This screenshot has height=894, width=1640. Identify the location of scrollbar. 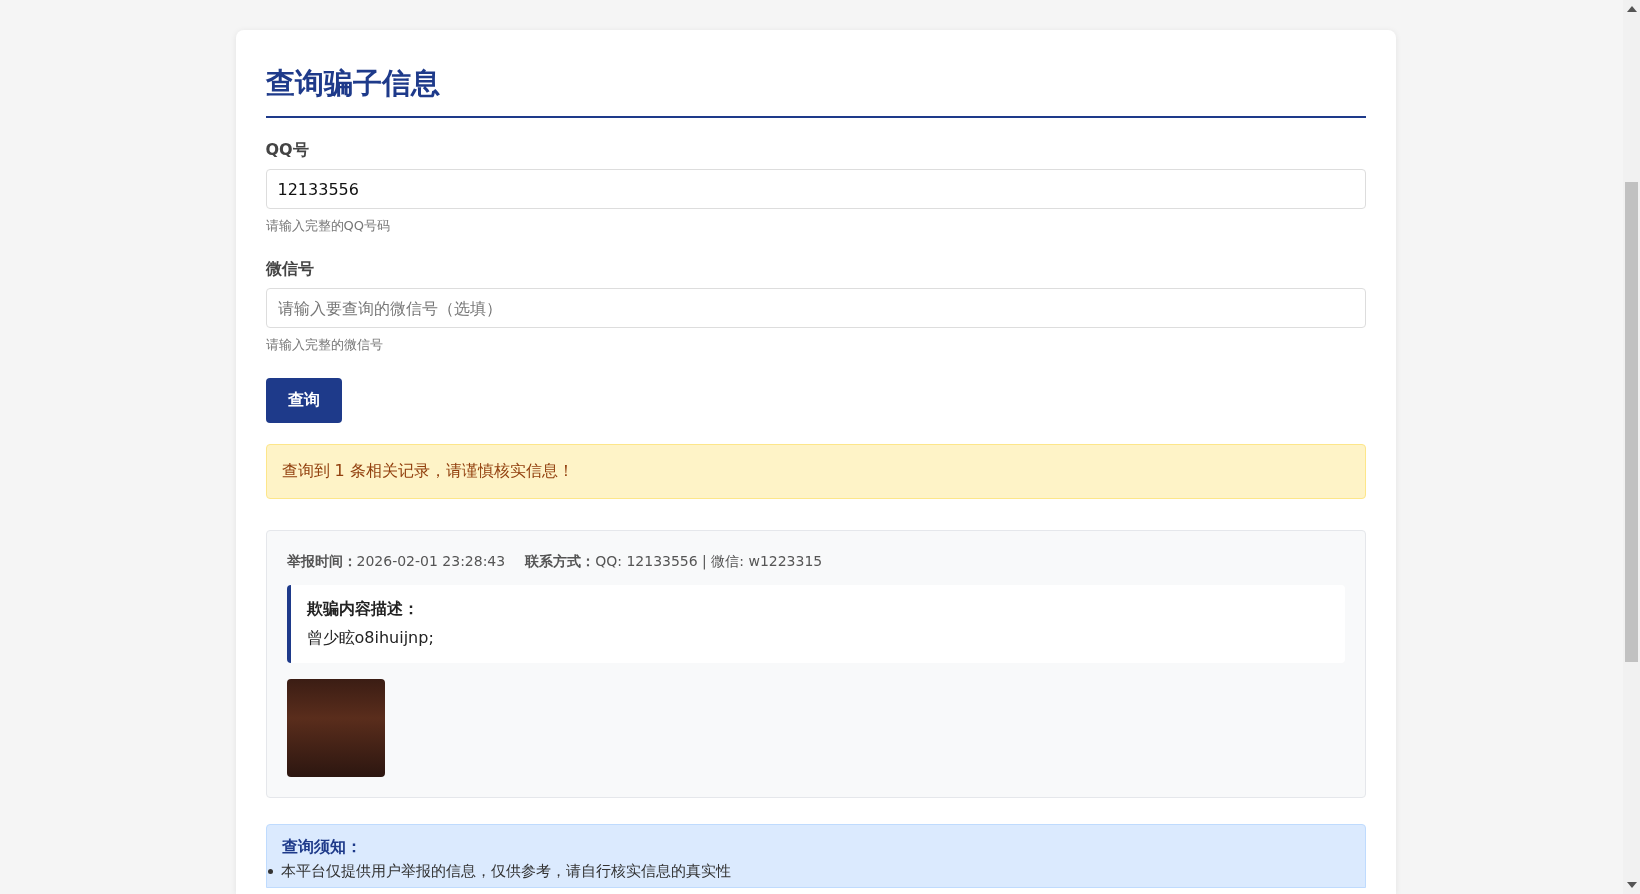
(1631, 447).